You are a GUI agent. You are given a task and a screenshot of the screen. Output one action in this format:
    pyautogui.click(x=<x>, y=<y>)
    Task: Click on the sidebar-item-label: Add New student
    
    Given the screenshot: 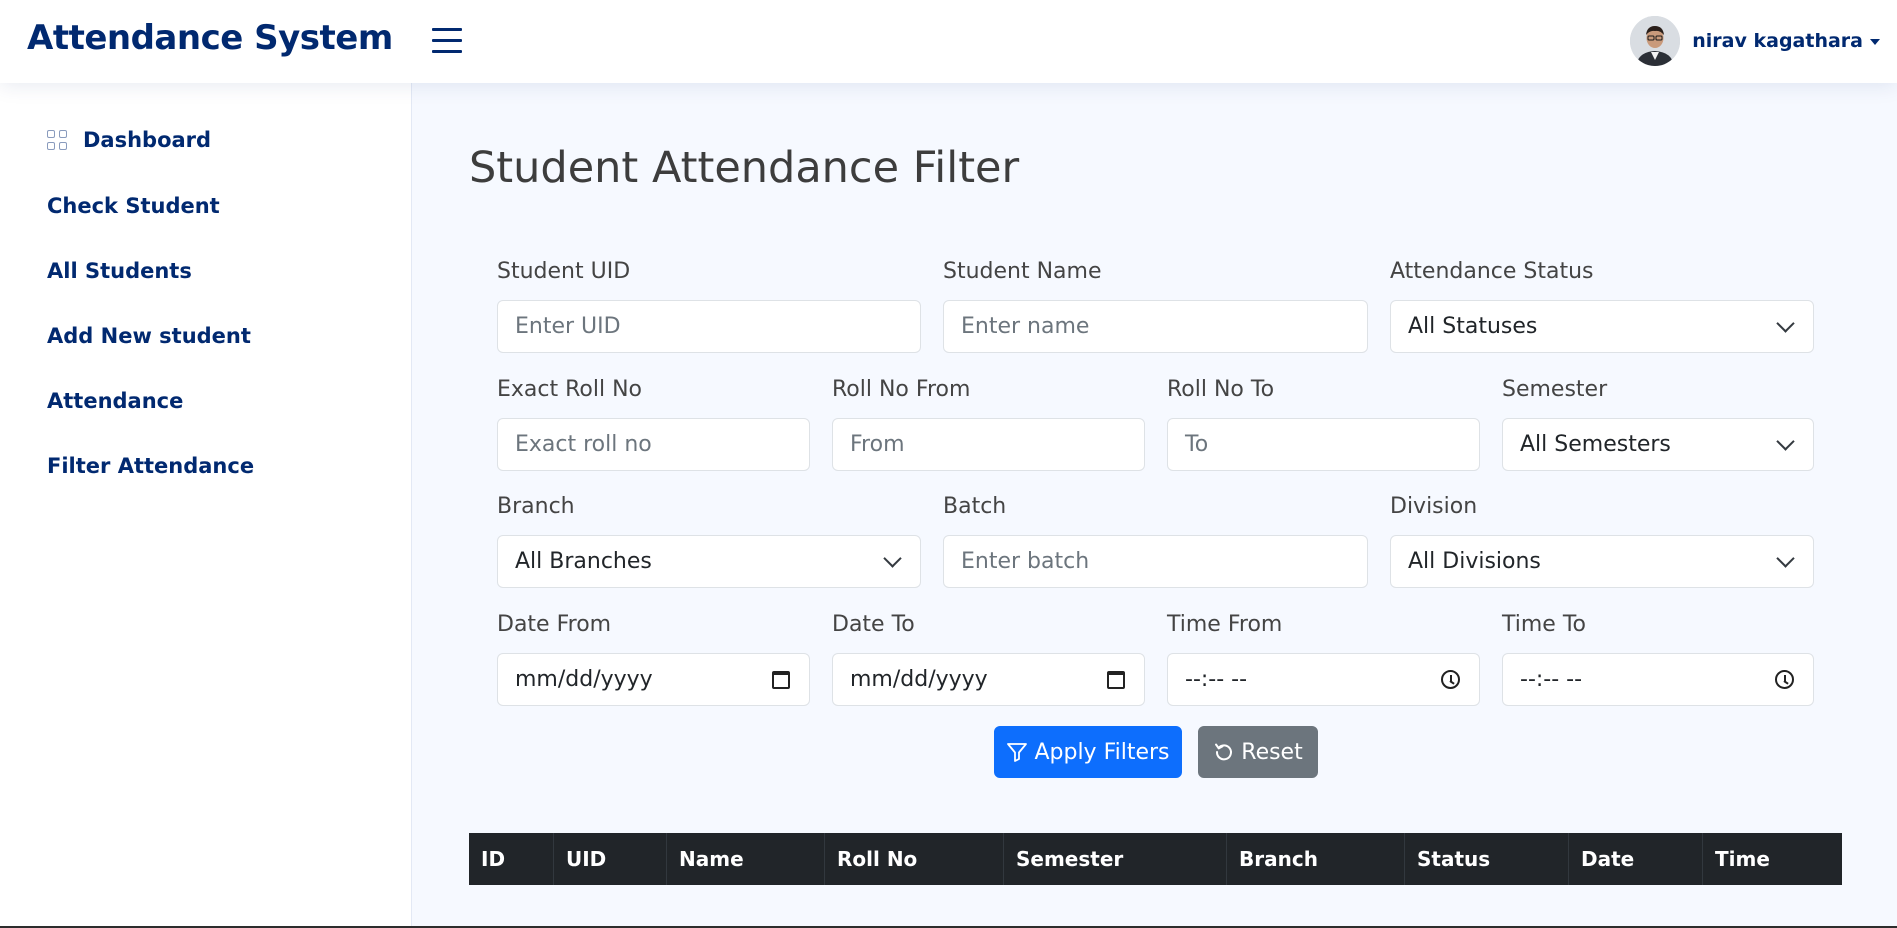 What is the action you would take?
    pyautogui.click(x=149, y=336)
    